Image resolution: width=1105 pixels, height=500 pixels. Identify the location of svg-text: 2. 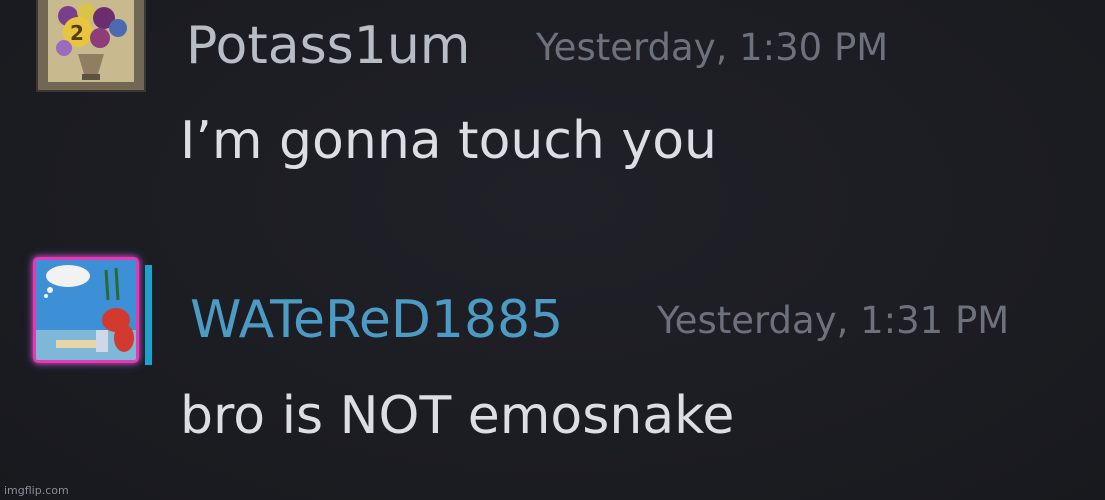
(77, 33).